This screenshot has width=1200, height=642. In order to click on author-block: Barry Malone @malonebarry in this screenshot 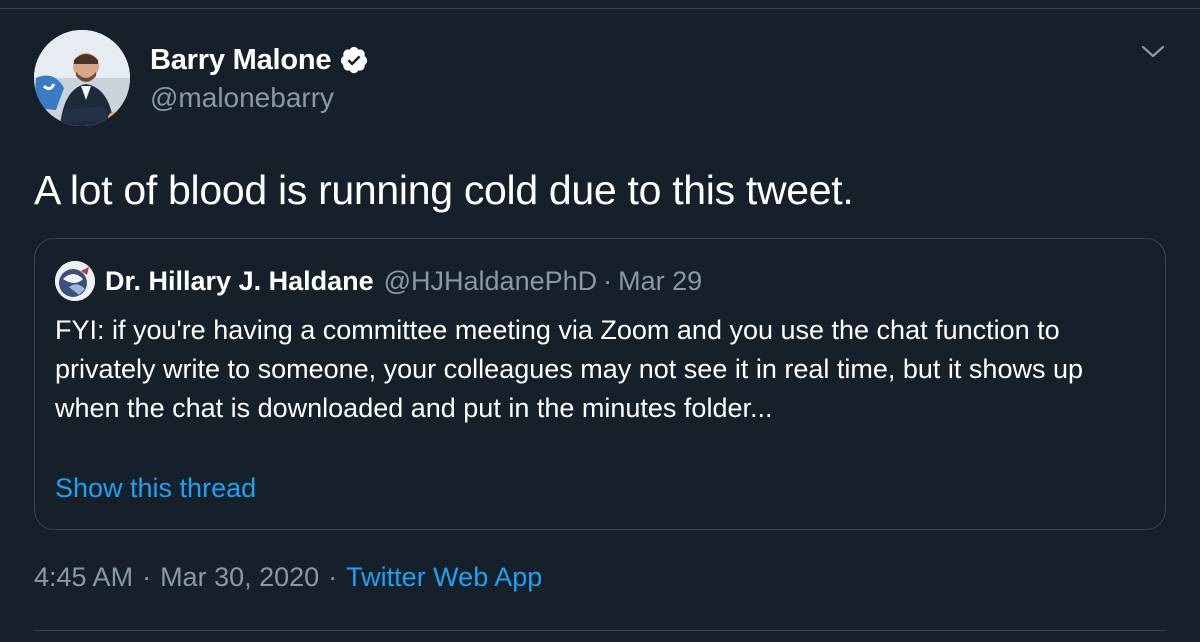, I will do `click(259, 78)`.